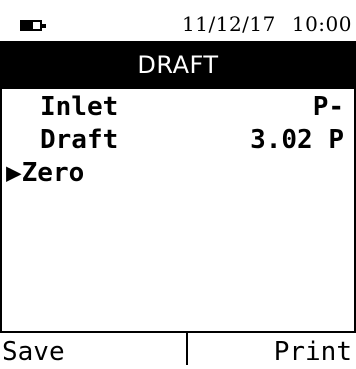 This screenshot has width=356, height=369. I want to click on reading-value: P-, so click(328, 107).